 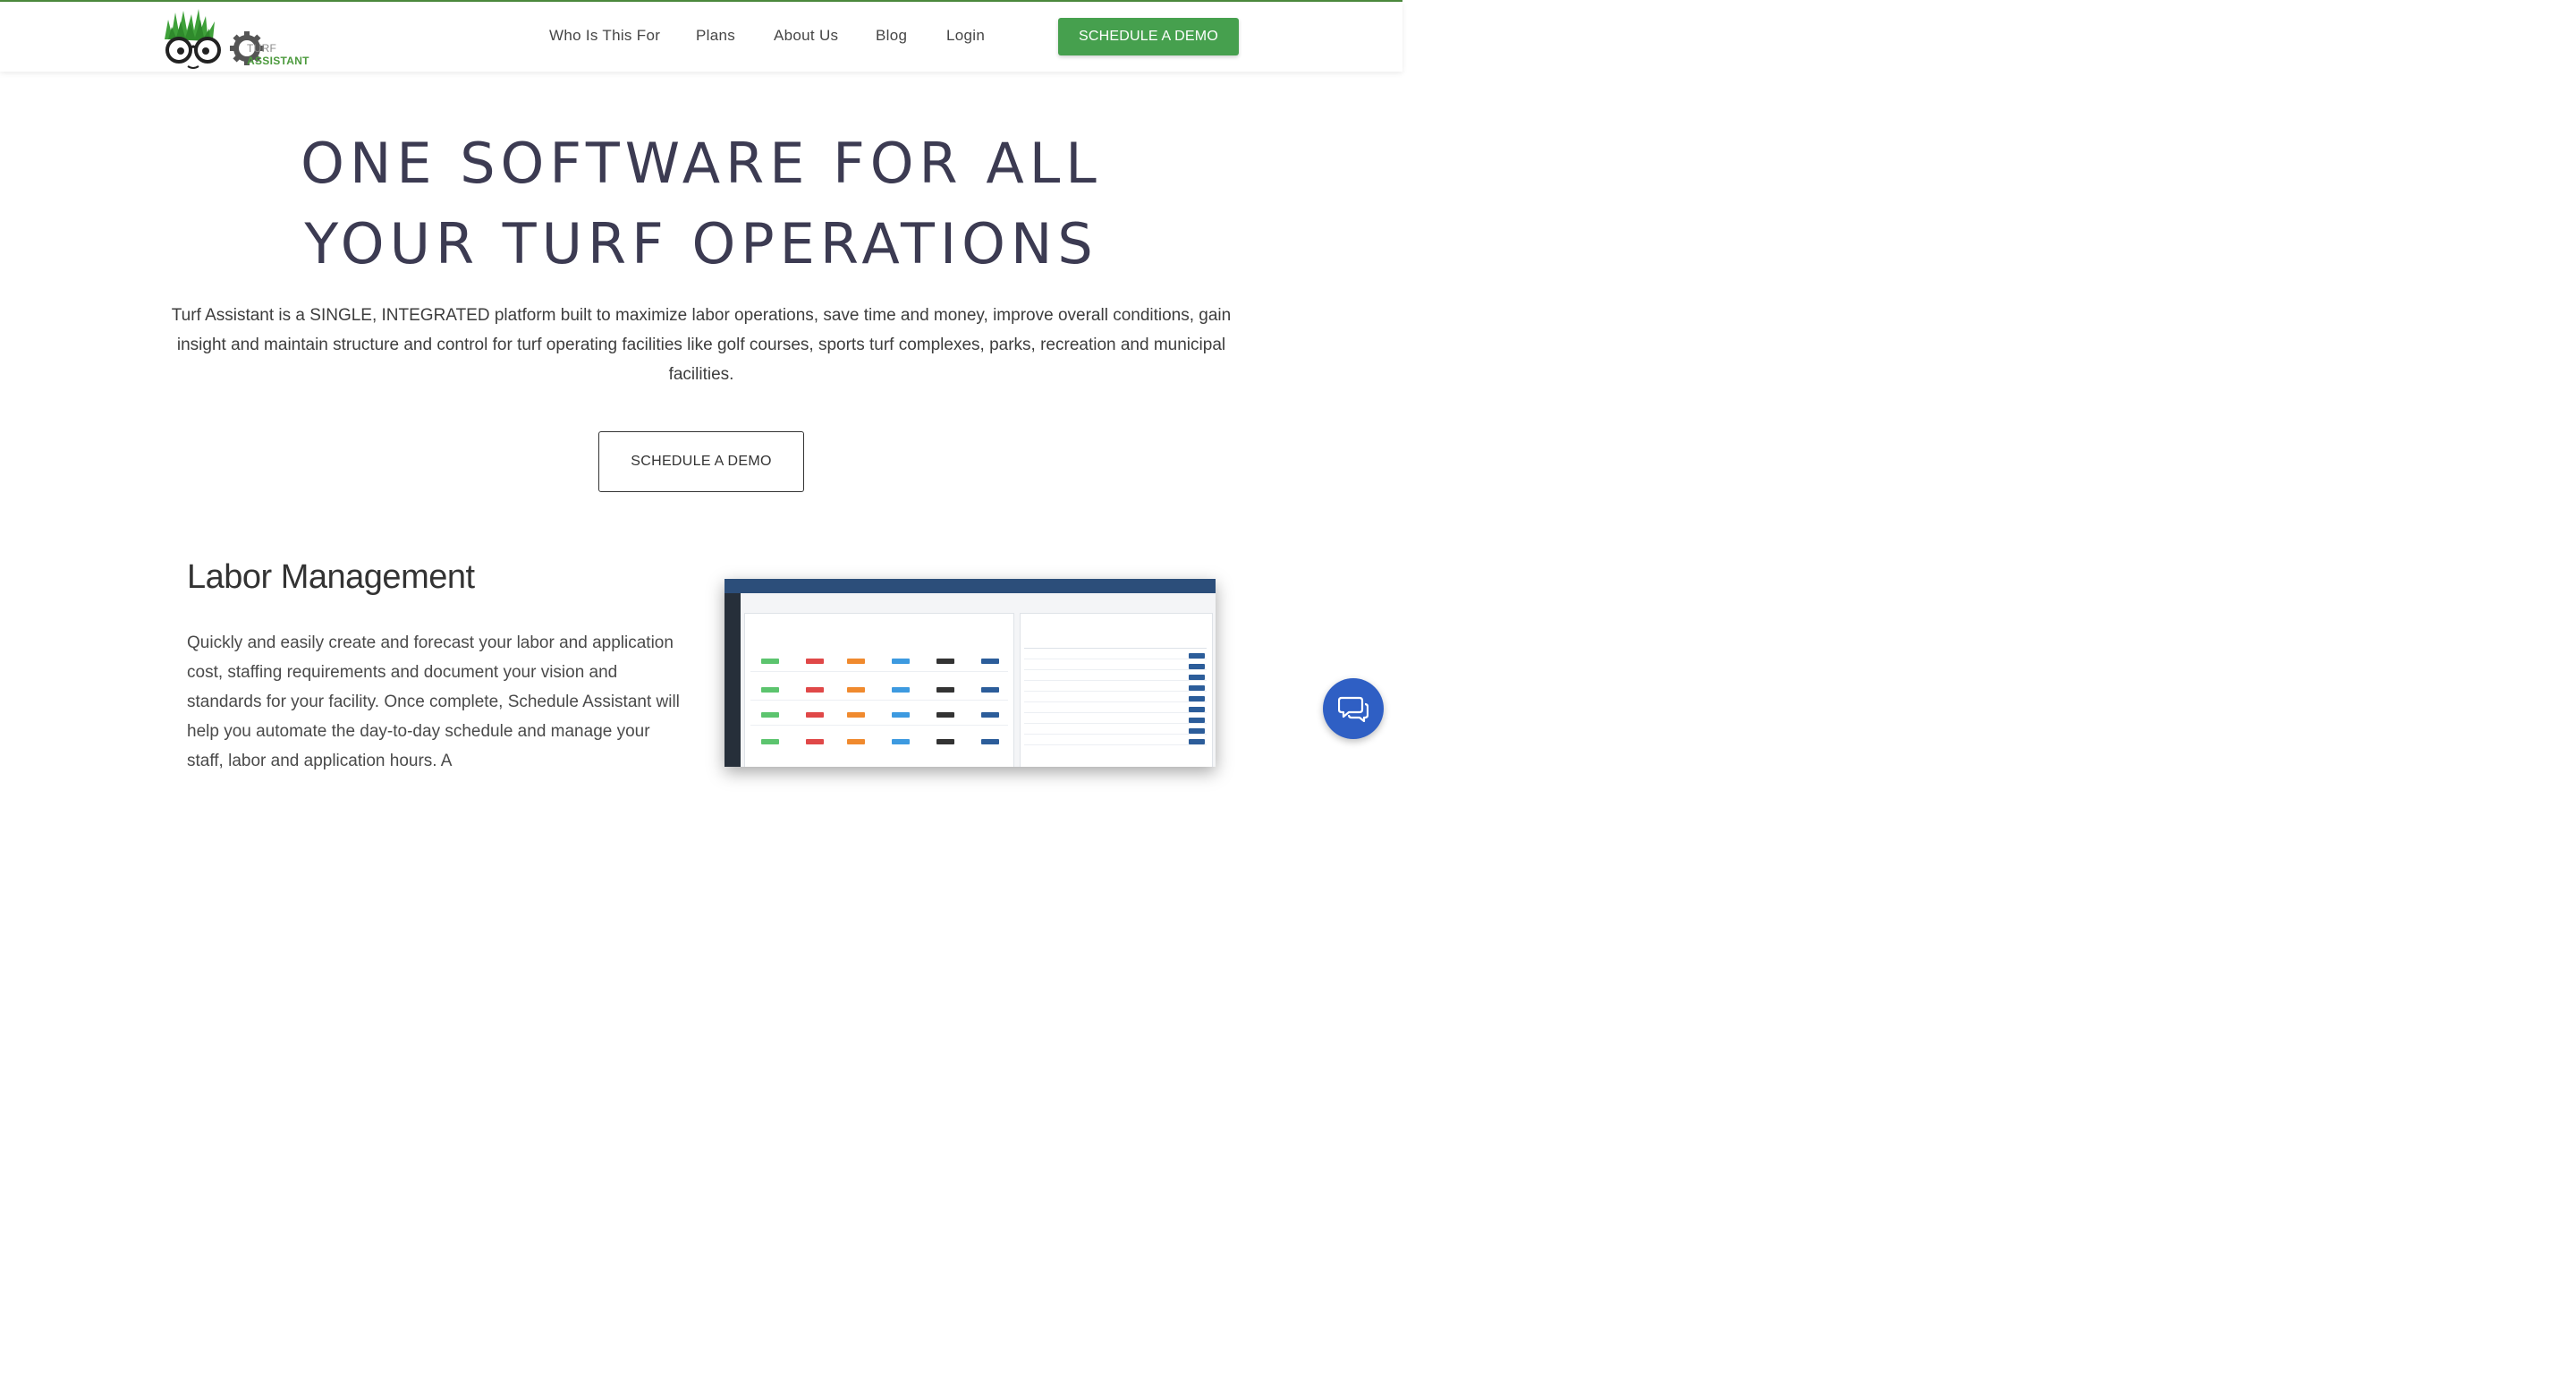 I want to click on app-screenshot-sidebar, so click(x=732, y=680).